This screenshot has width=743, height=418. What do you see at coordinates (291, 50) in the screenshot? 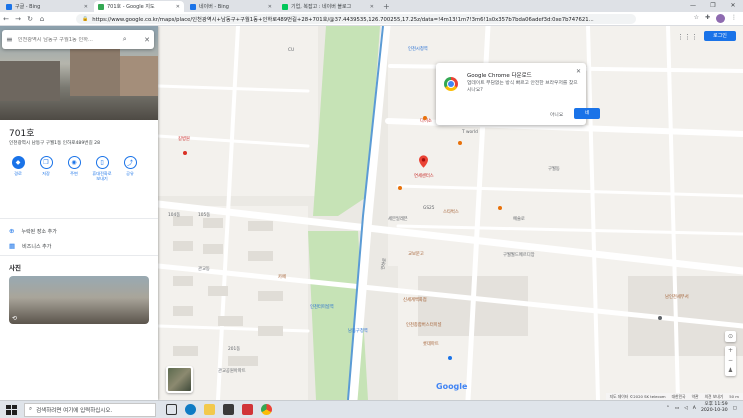
I see `map-label: CU` at bounding box center [291, 50].